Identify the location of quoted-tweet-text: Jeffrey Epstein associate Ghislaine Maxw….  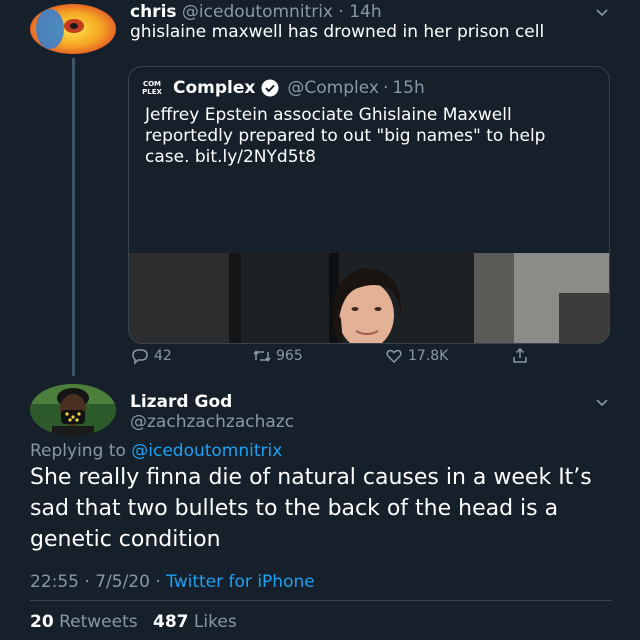
(345, 136).